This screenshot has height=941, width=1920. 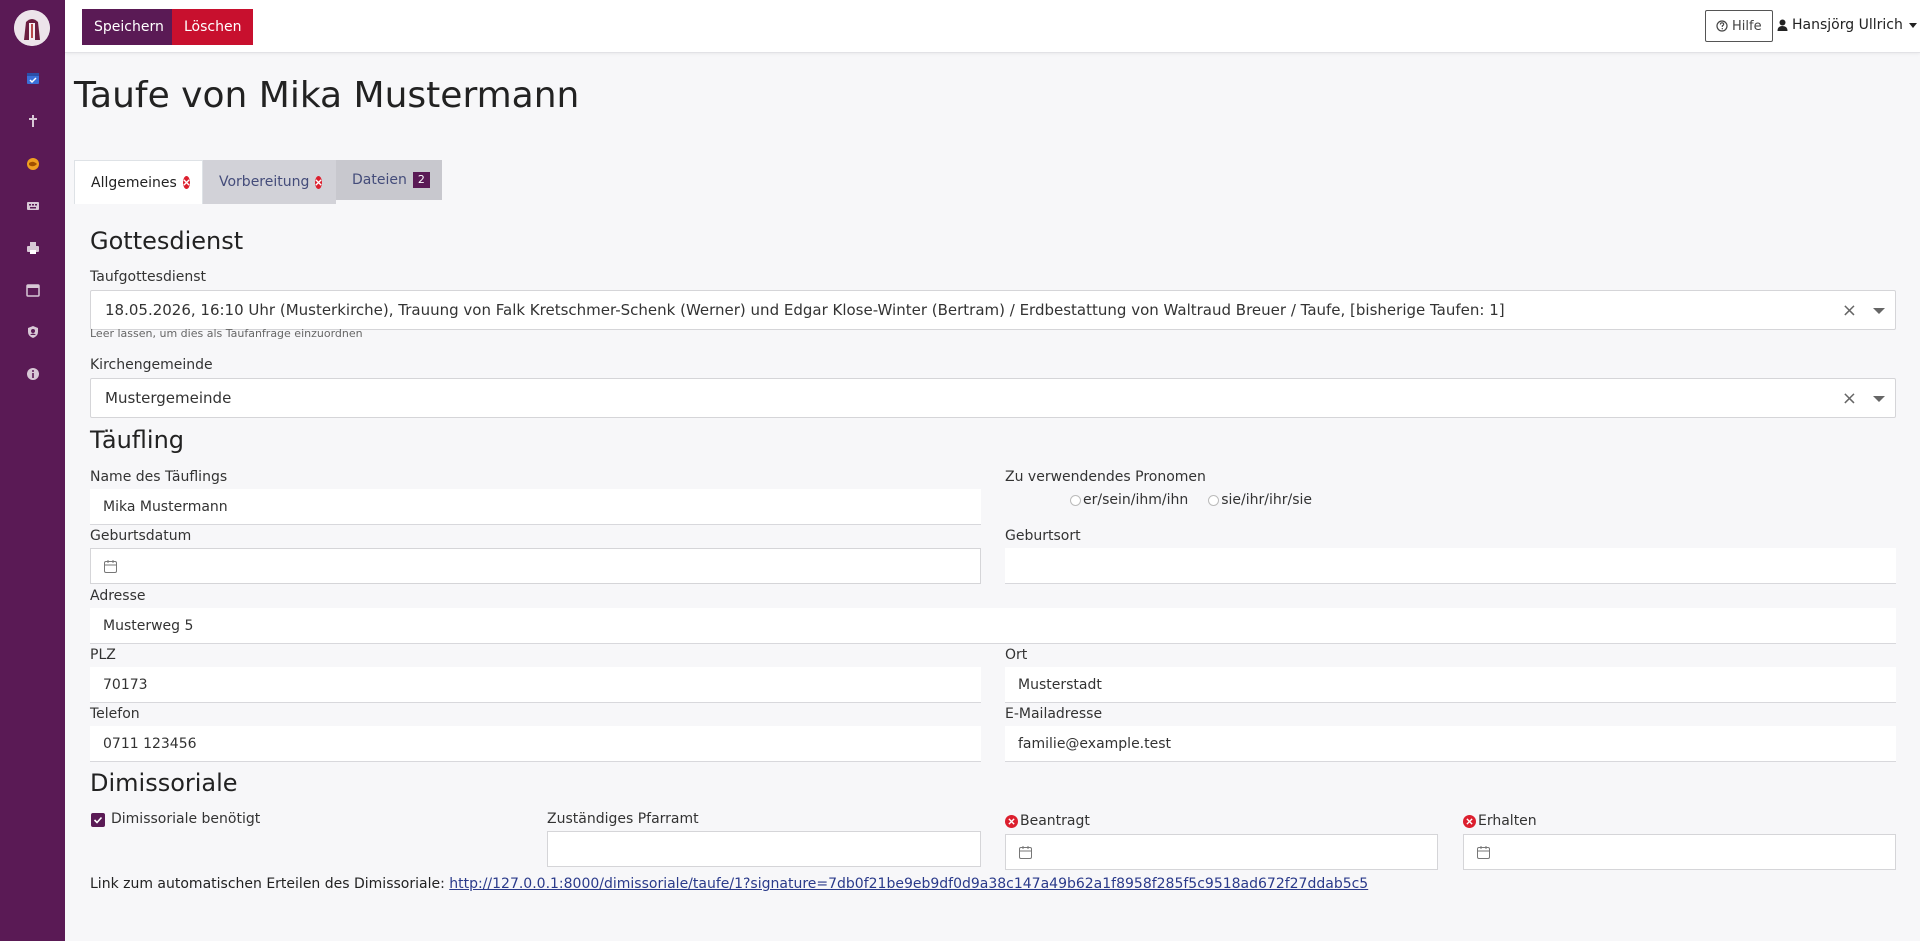 I want to click on received-label-row: Erhalten, so click(x=1500, y=821).